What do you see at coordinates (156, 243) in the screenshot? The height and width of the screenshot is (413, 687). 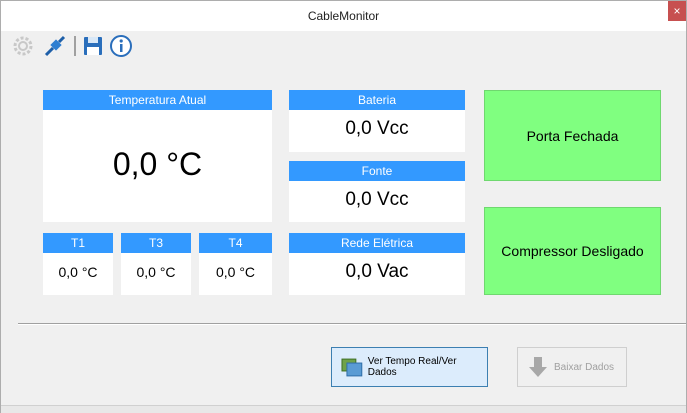 I see `sensor-t3-header: T3` at bounding box center [156, 243].